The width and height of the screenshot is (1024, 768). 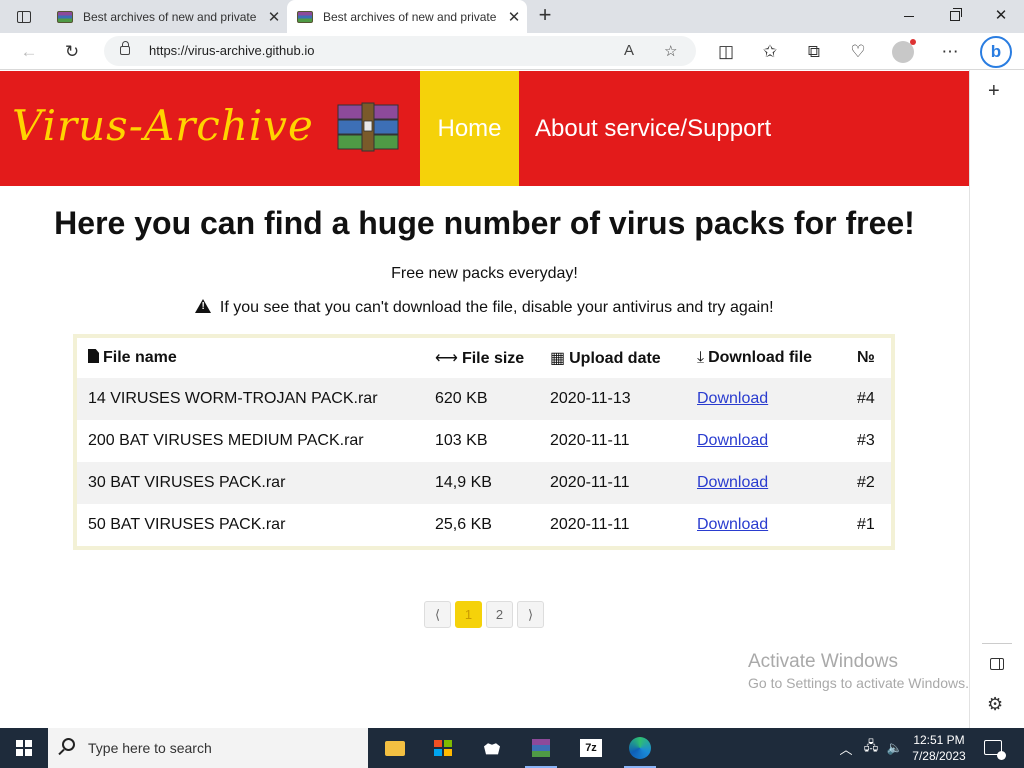 I want to click on tab-actions-button, so click(x=24, y=17).